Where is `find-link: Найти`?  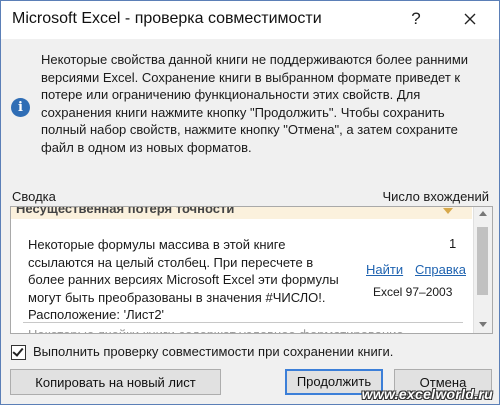
find-link: Найти is located at coordinates (384, 269).